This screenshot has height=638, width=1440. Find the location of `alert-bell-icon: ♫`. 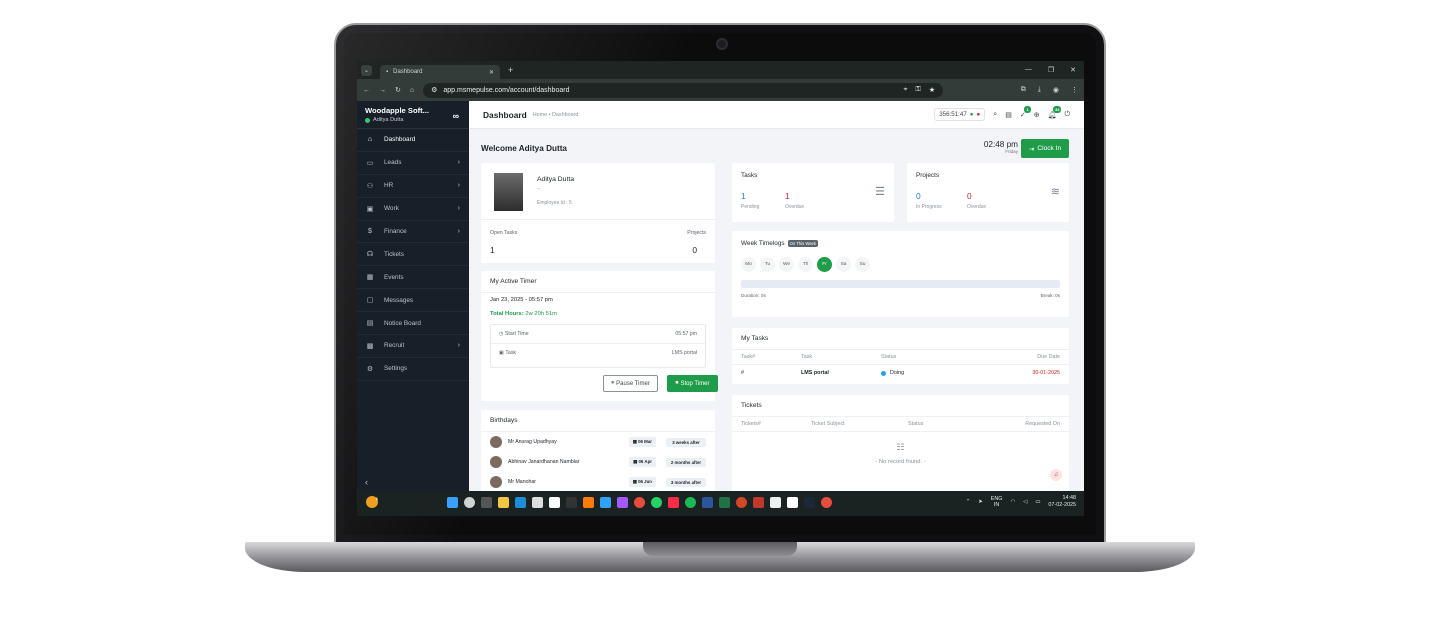

alert-bell-icon: ♫ is located at coordinates (1056, 475).